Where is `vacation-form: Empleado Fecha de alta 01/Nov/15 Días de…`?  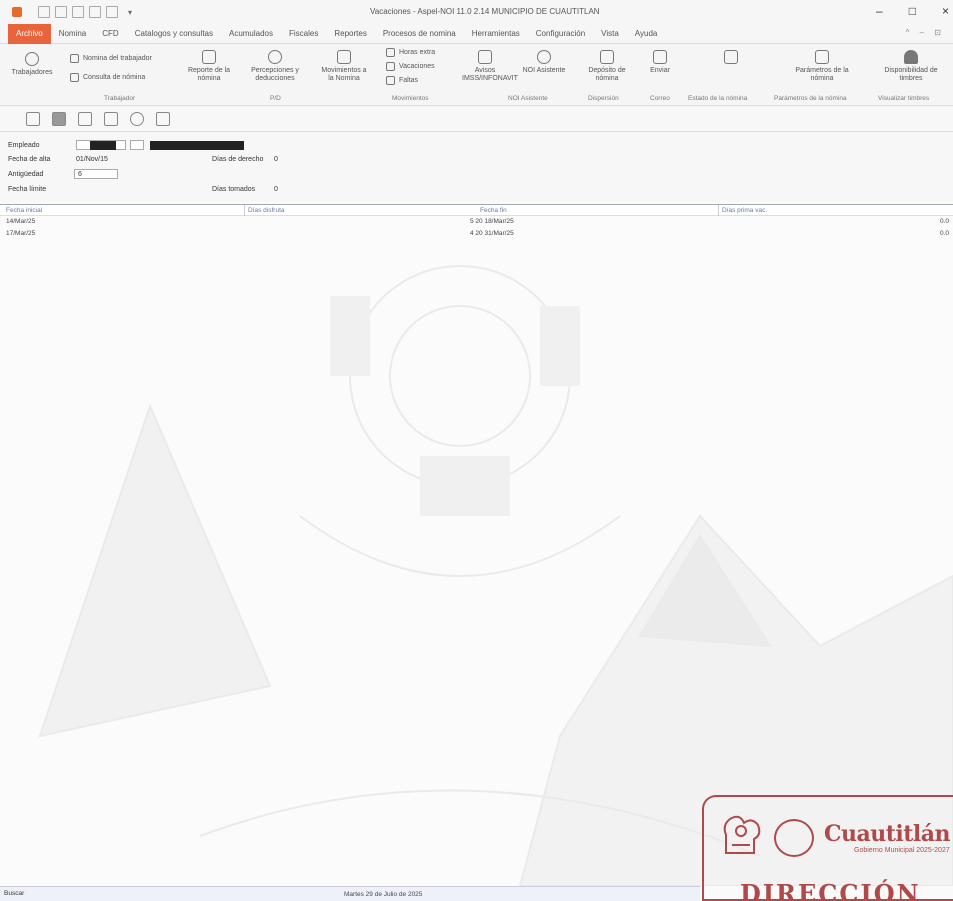 vacation-form: Empleado Fecha de alta 01/Nov/15 Días de… is located at coordinates (476, 167).